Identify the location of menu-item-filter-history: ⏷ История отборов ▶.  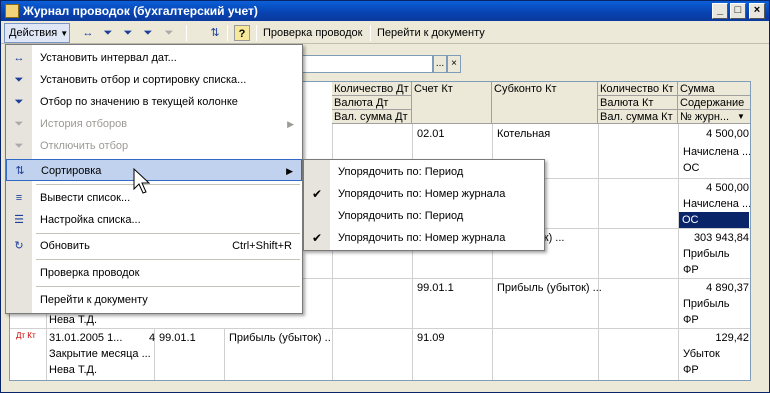
(154, 124).